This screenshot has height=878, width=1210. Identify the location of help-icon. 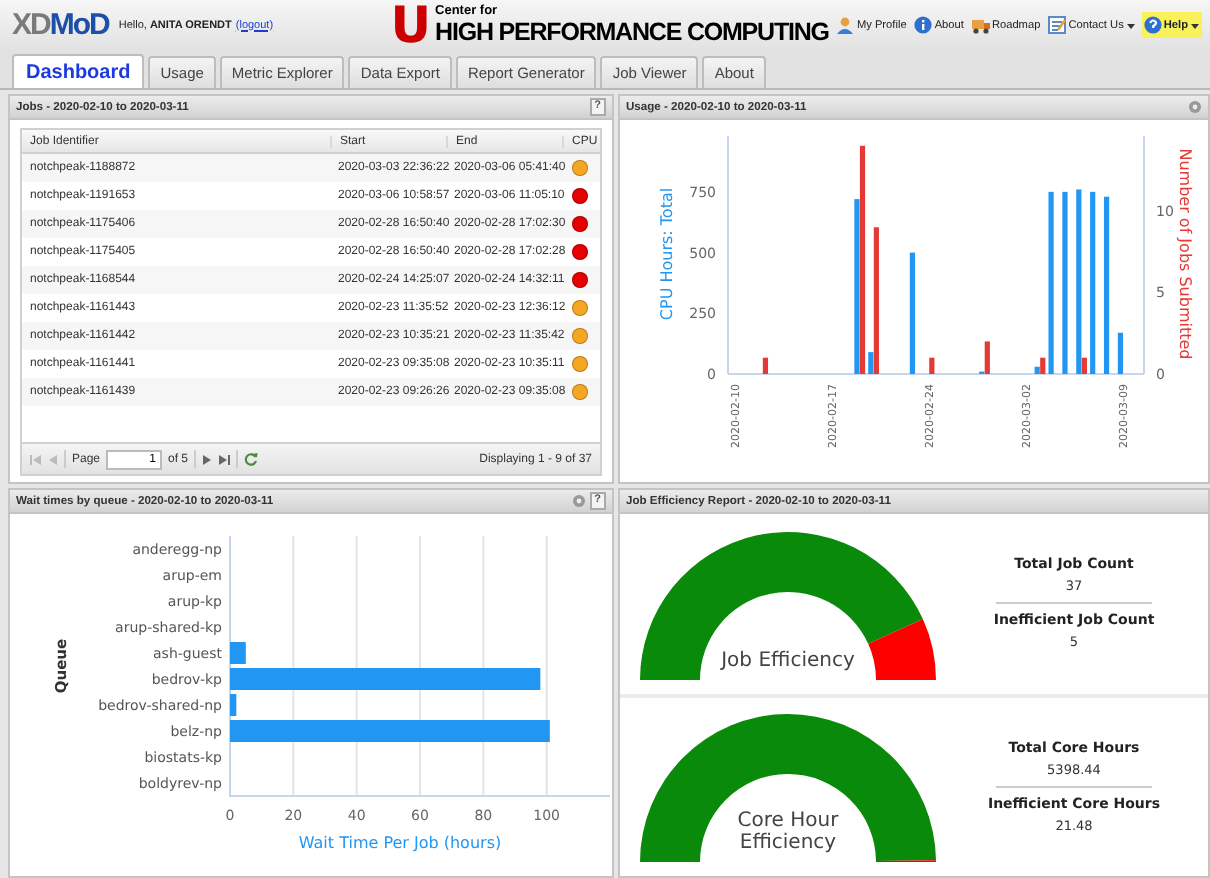
(1152, 25).